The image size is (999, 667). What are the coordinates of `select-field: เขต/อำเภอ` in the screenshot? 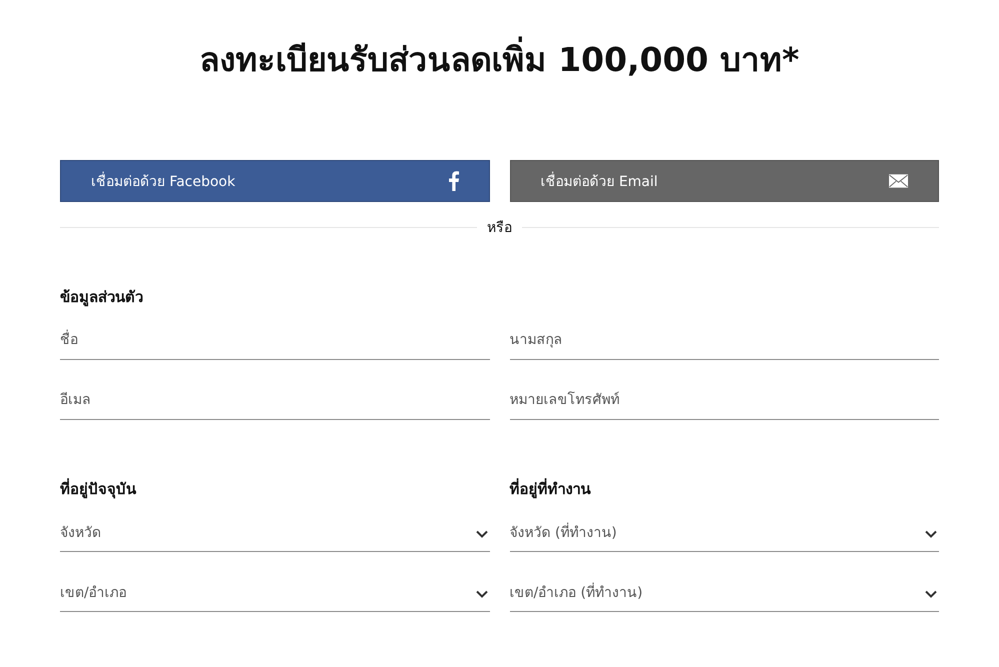 It's located at (275, 592).